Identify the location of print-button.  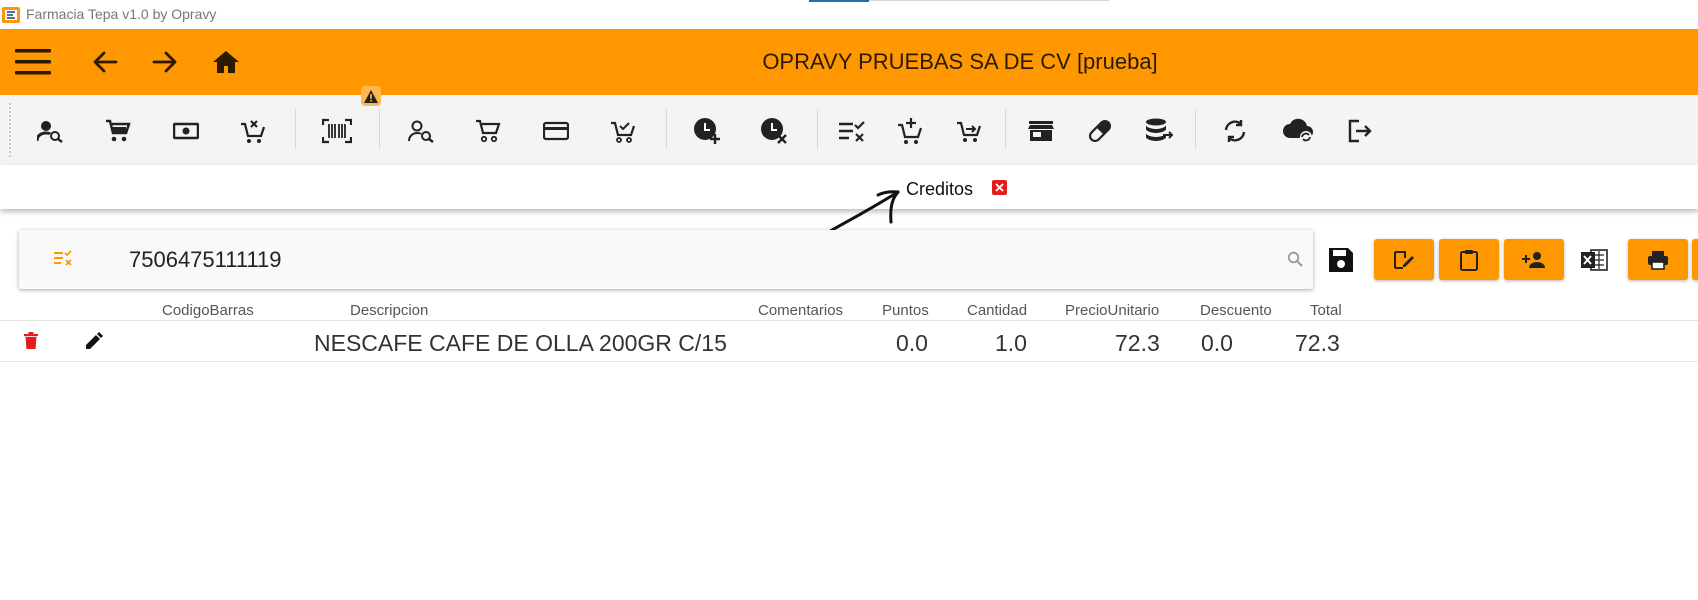
(1658, 259).